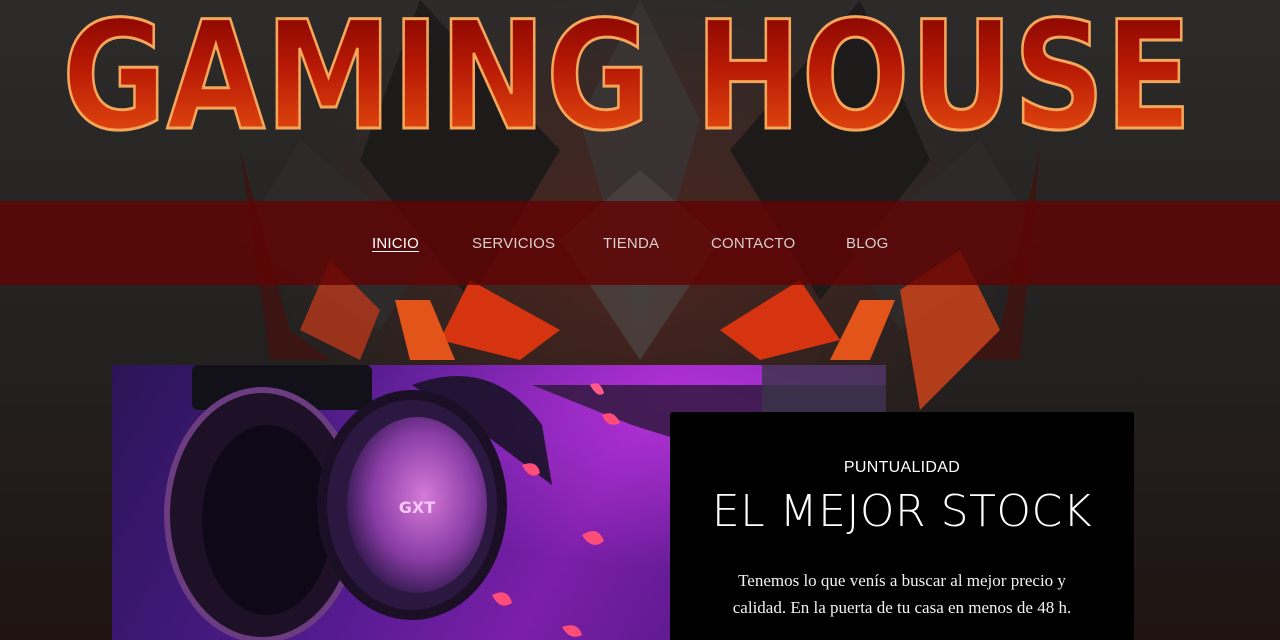 The image size is (1280, 640). I want to click on nav-item-tienda: TIENDA, so click(631, 243).